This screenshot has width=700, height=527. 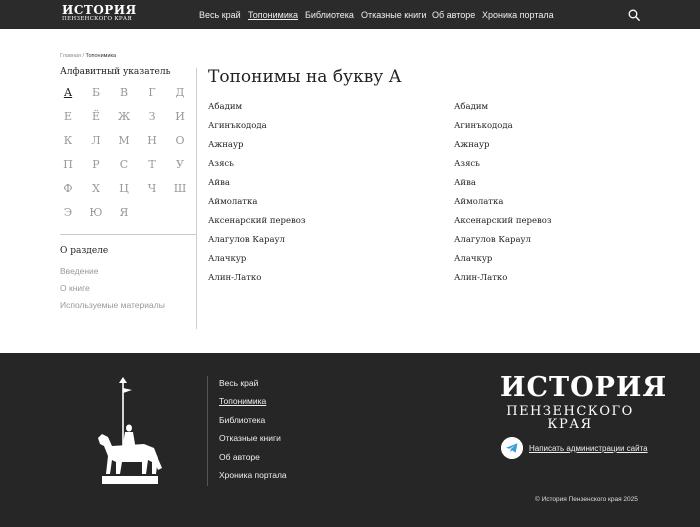 I want to click on letter-link: Т, so click(x=152, y=164).